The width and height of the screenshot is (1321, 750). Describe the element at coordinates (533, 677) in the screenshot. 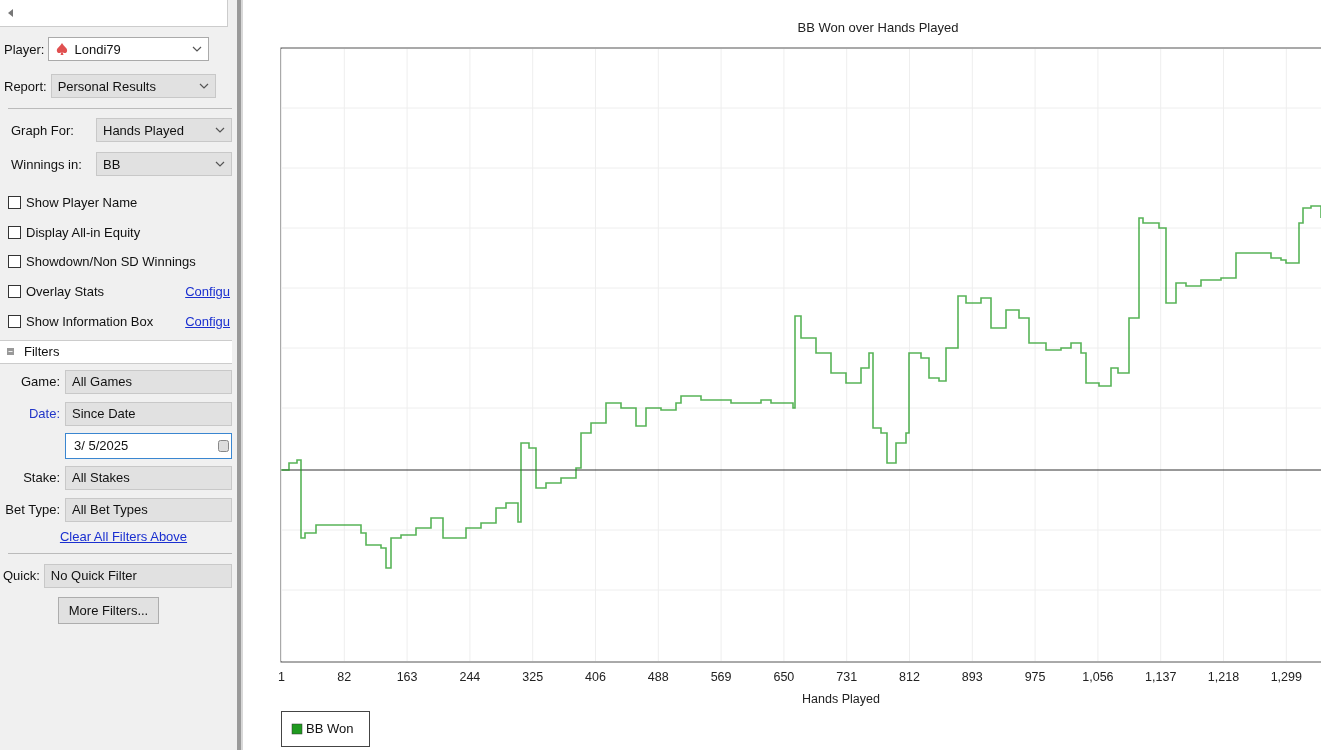

I see `axis-tick-label: 325` at that location.